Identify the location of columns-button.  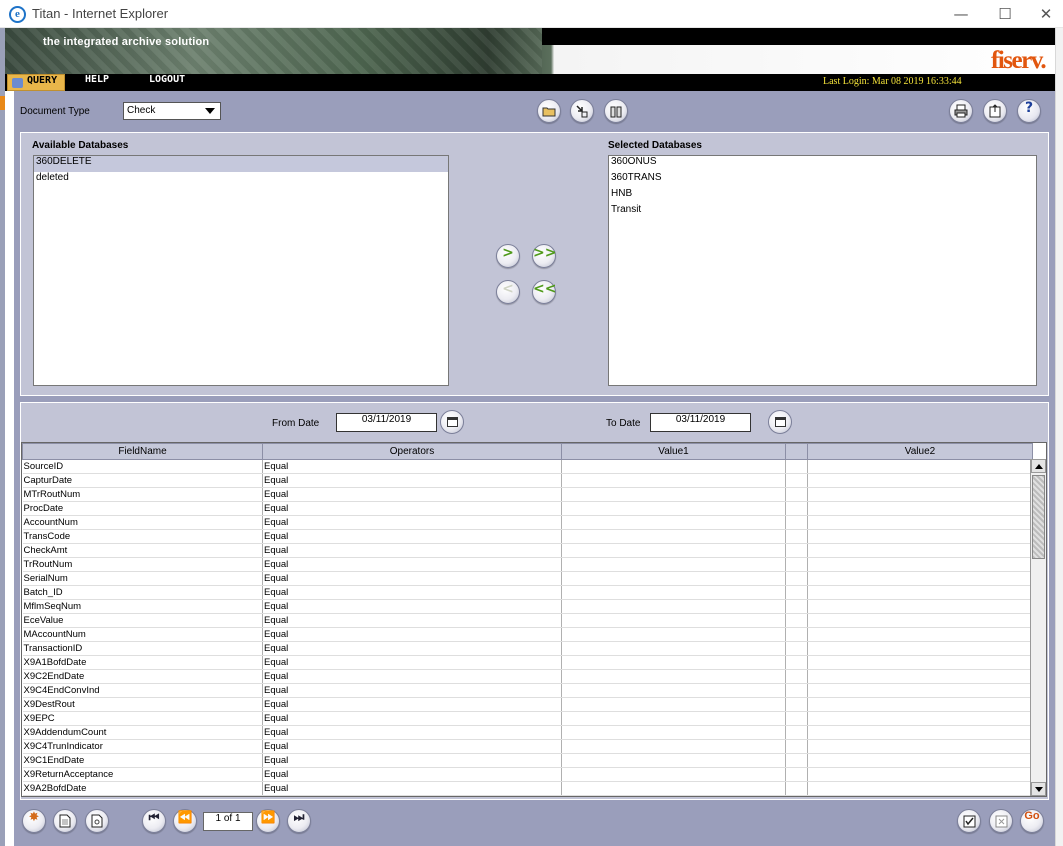
(616, 111).